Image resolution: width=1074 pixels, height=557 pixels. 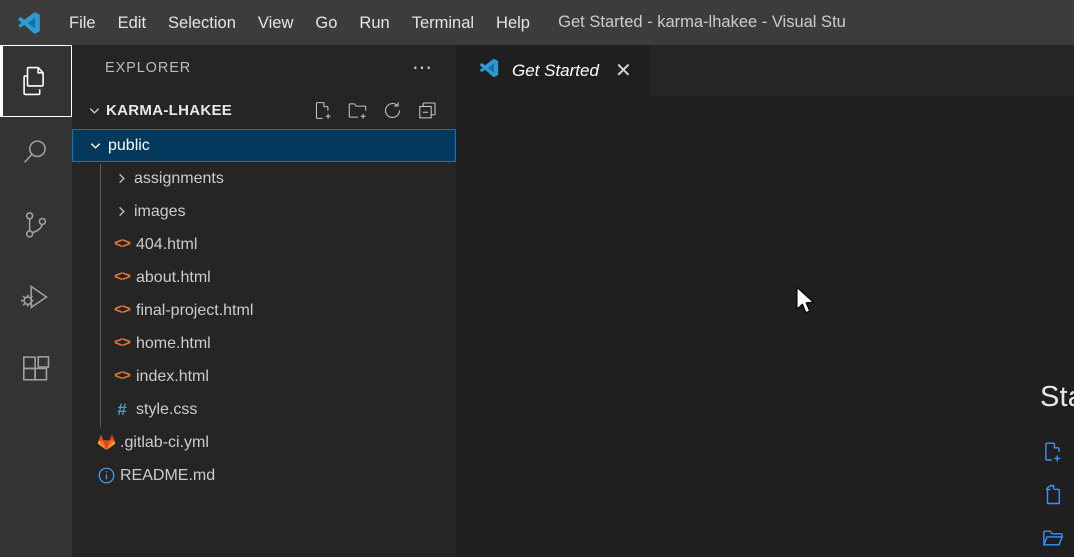 I want to click on start-links: New File... Open Fi, so click(x=1057, y=498).